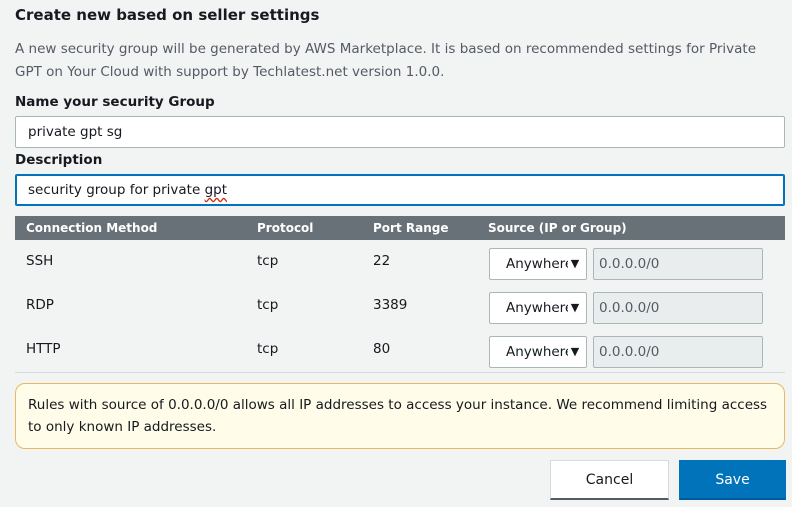 The image size is (792, 507). Describe the element at coordinates (400, 132) in the screenshot. I see `security-group-name-input` at that location.